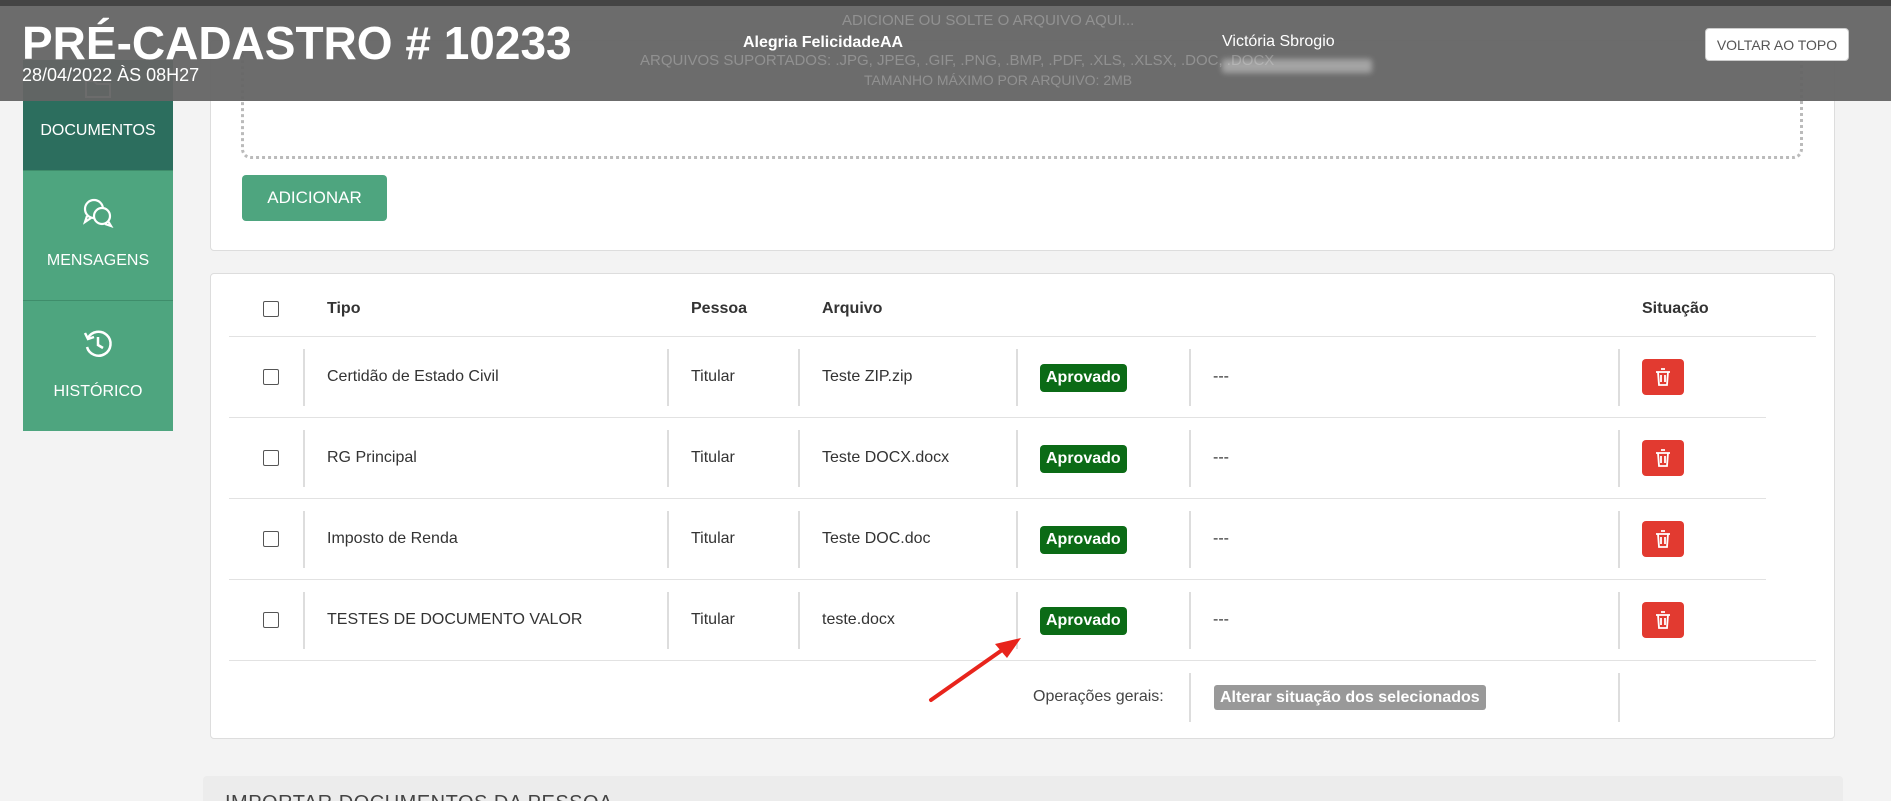 The image size is (1891, 801). I want to click on back-to-top-button: VOLTAR AO TOPO, so click(1777, 44).